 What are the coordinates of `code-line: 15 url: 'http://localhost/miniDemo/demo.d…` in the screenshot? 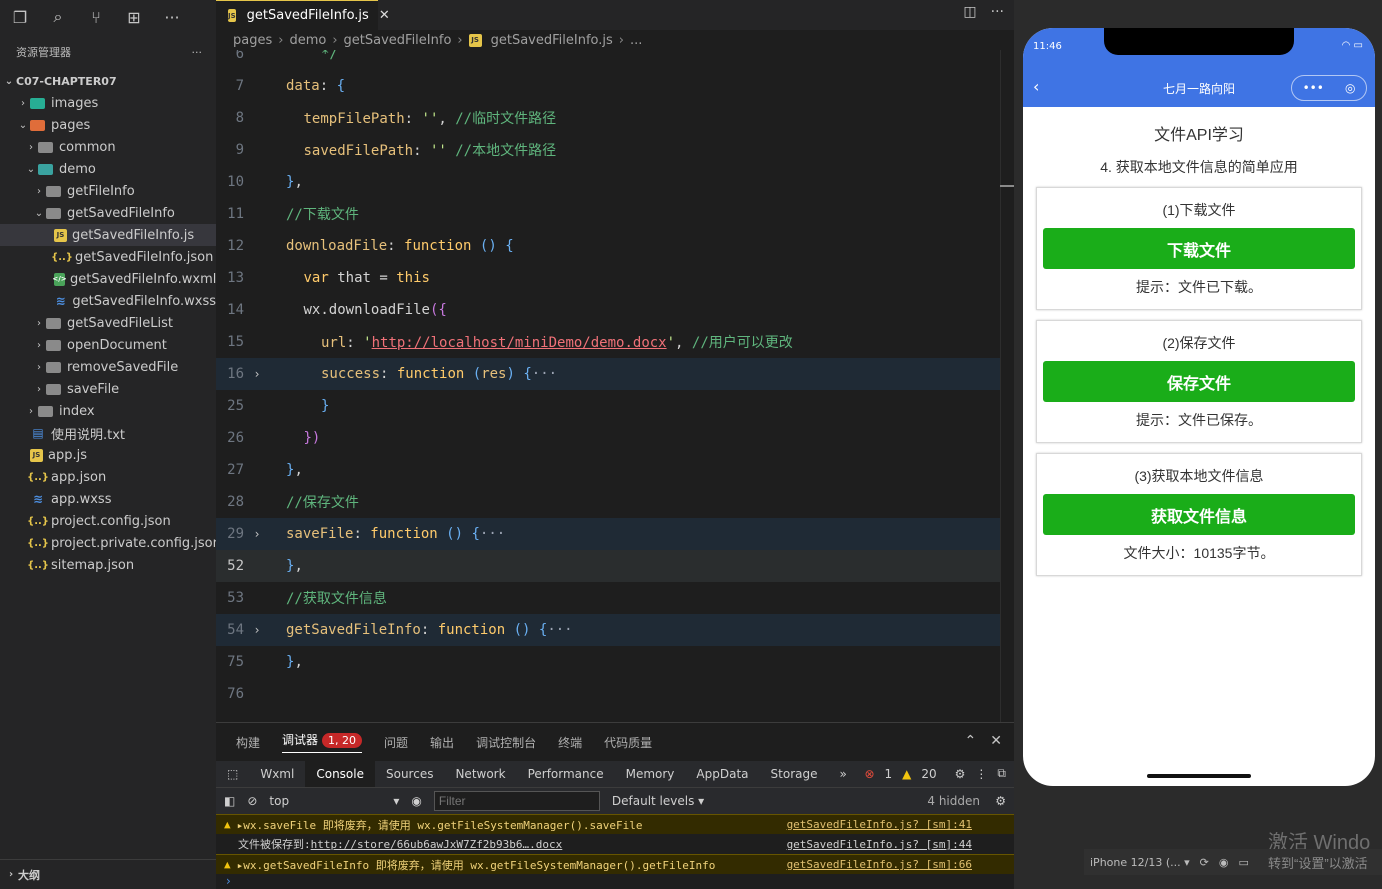 It's located at (608, 342).